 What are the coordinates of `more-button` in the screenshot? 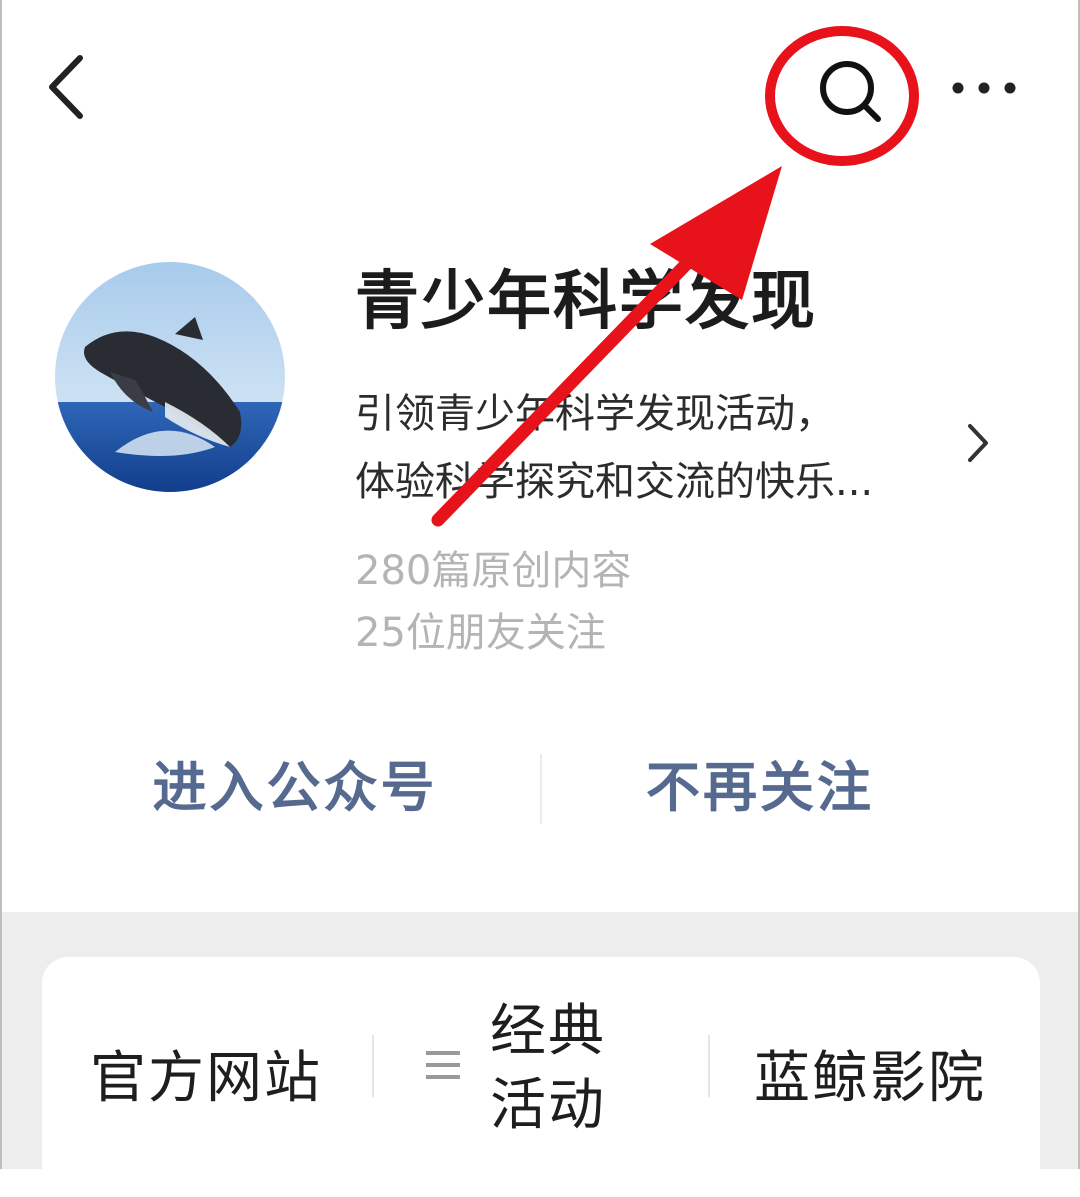 It's located at (984, 88).